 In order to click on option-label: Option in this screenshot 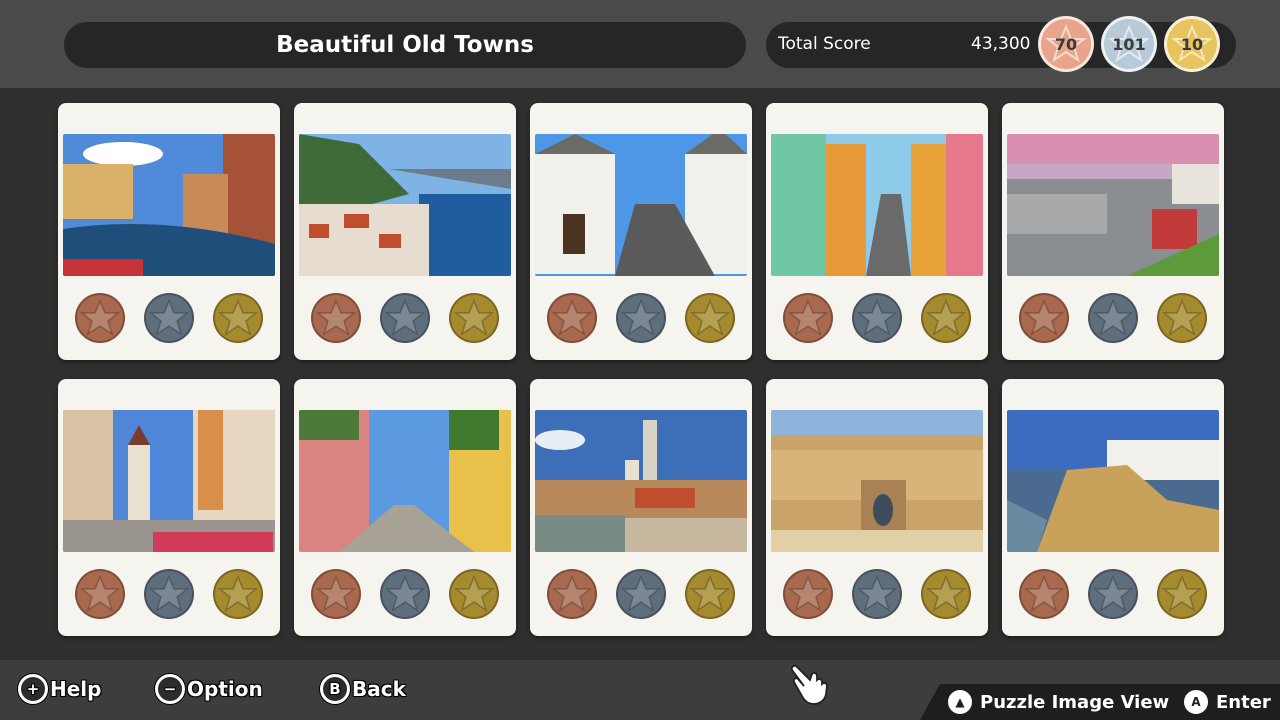, I will do `click(225, 689)`.